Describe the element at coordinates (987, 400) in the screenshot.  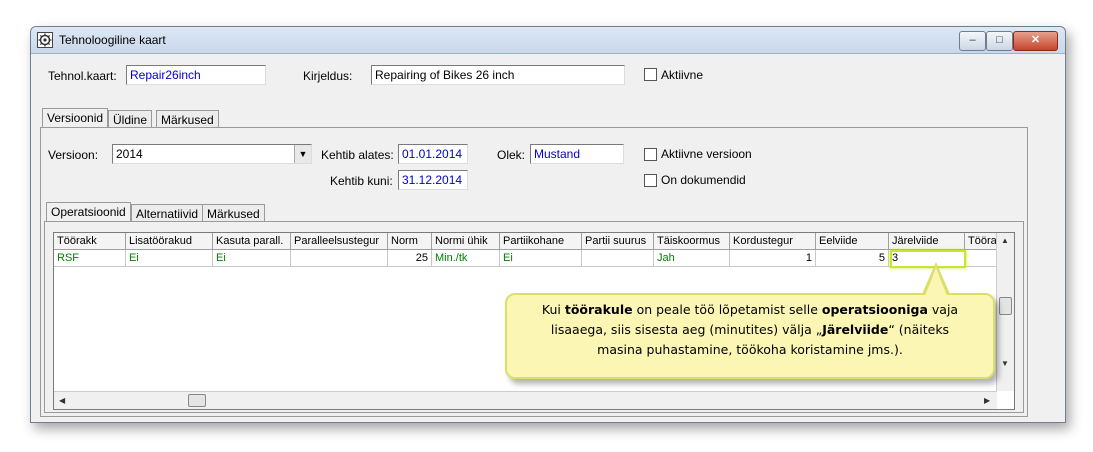
I see `scroll-right-icon: ▶` at that location.